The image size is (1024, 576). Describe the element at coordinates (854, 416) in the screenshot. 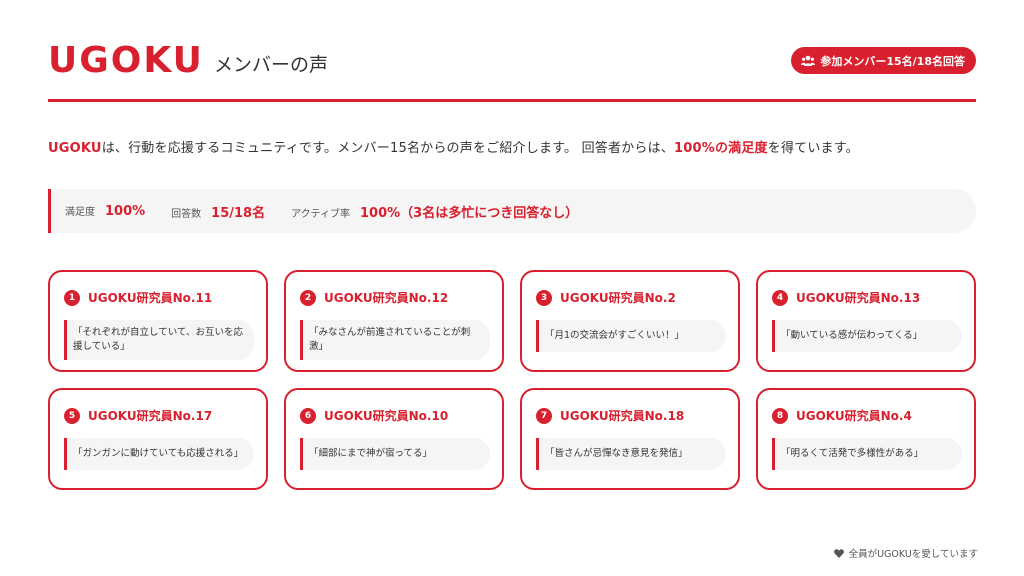

I see `card-title: UGOKU研究員No.4` at that location.